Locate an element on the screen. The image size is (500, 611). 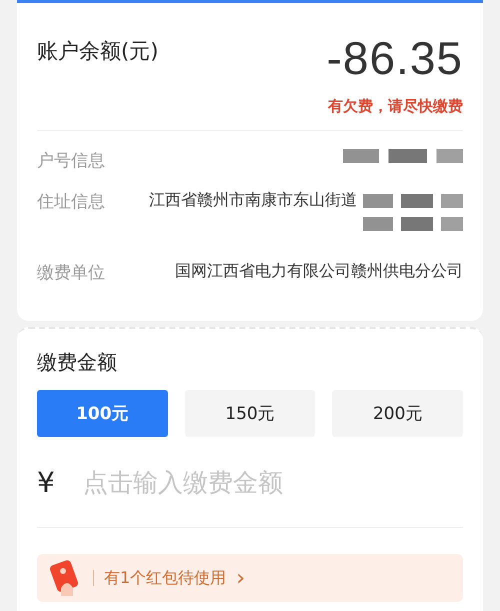
amount-option: 150元 is located at coordinates (250, 413).